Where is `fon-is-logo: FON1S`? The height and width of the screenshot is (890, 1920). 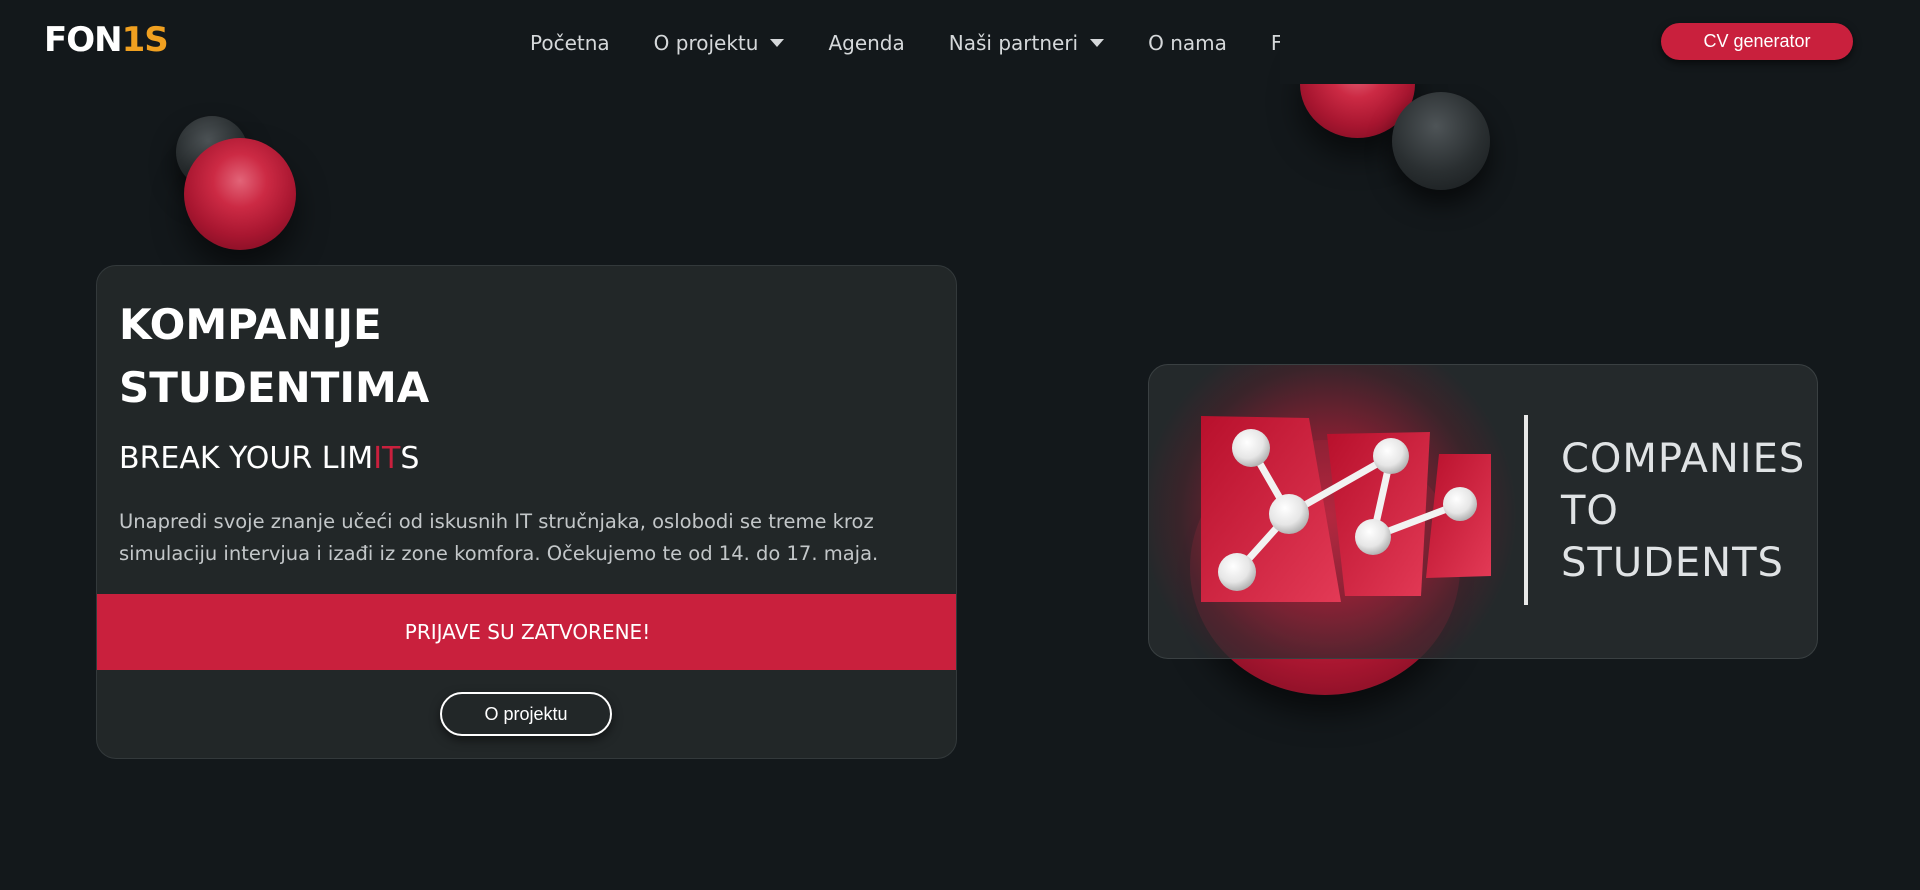 fon-is-logo: FON1S is located at coordinates (106, 40).